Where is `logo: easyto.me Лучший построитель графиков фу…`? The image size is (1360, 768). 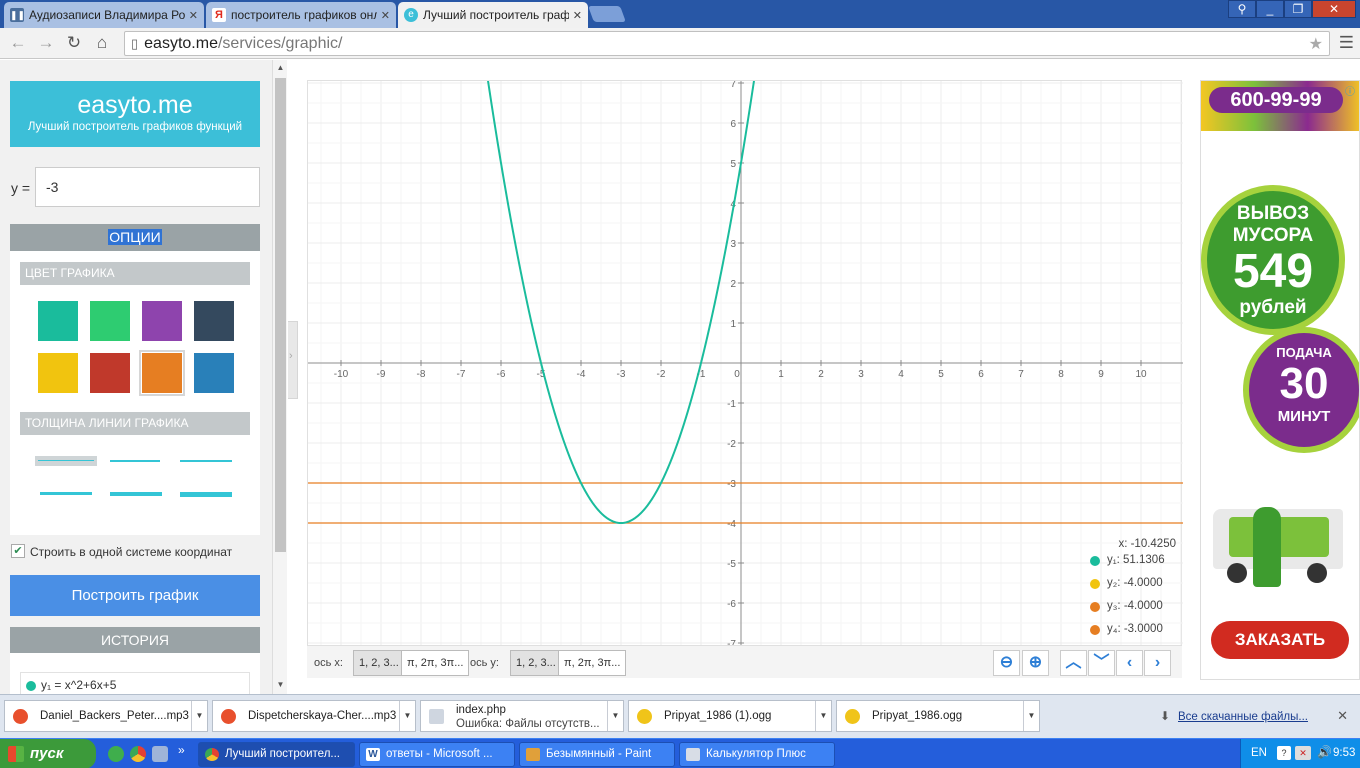
logo: easyto.me Лучший построитель графиков фу… is located at coordinates (135, 114).